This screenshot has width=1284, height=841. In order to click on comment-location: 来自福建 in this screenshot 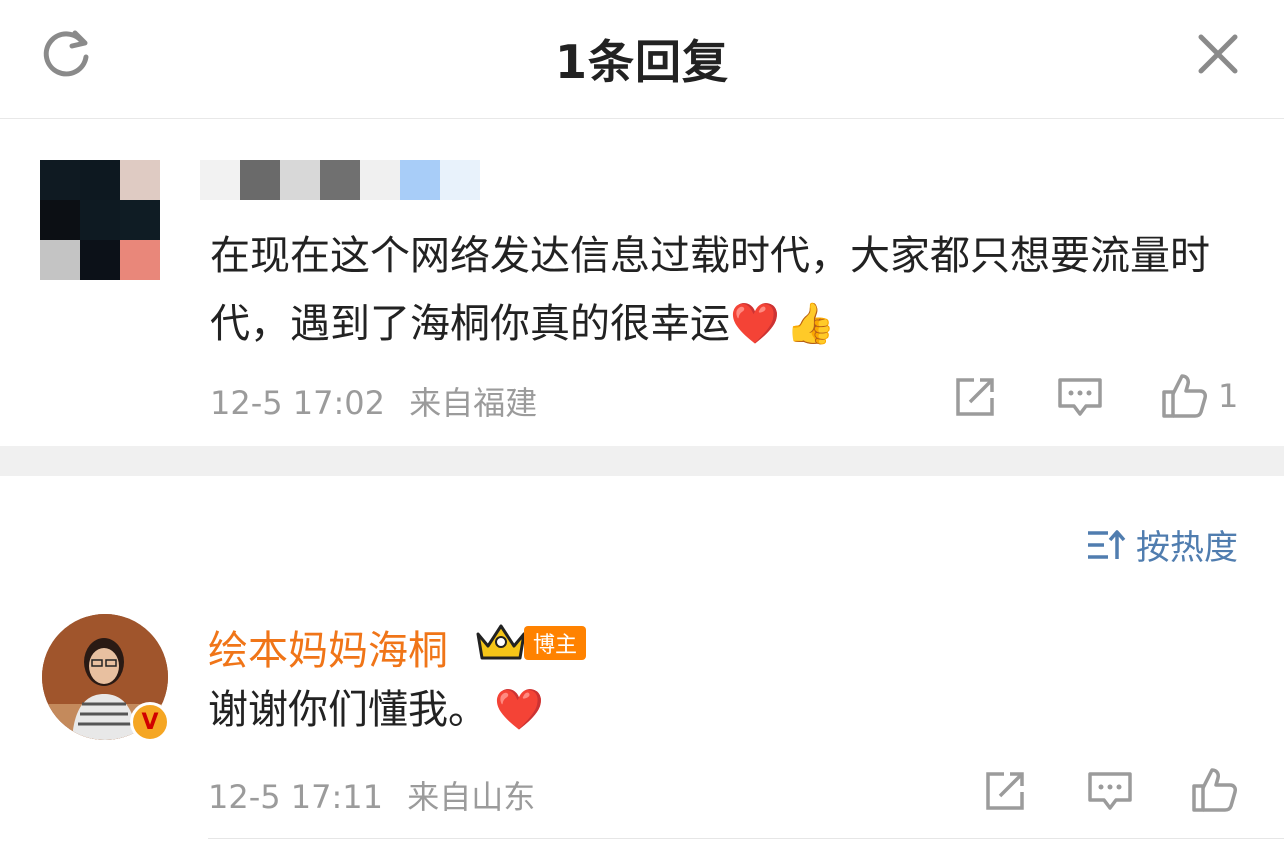, I will do `click(473, 403)`.